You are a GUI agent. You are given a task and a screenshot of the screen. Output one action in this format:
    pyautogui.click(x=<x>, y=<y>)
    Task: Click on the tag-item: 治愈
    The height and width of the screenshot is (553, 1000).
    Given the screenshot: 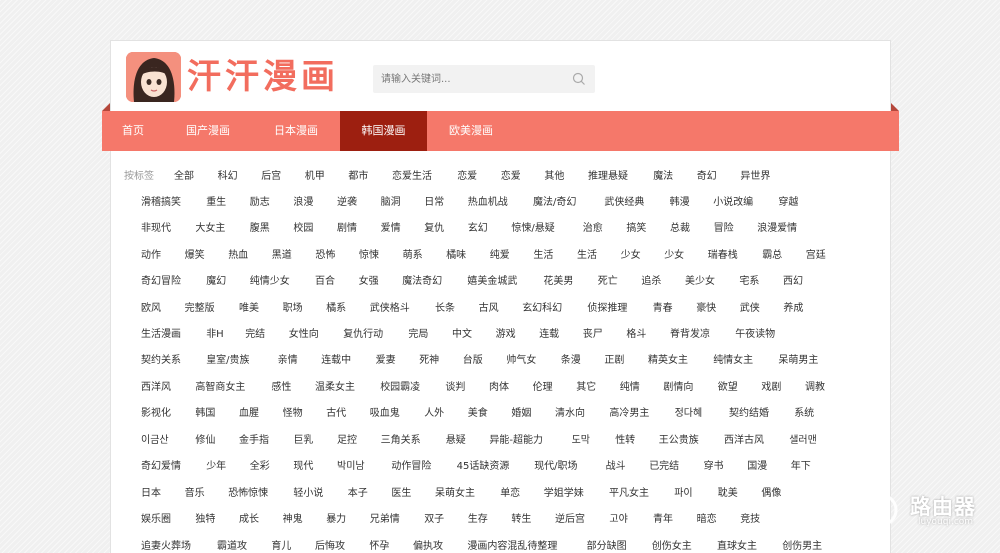 What is the action you would take?
    pyautogui.click(x=593, y=229)
    